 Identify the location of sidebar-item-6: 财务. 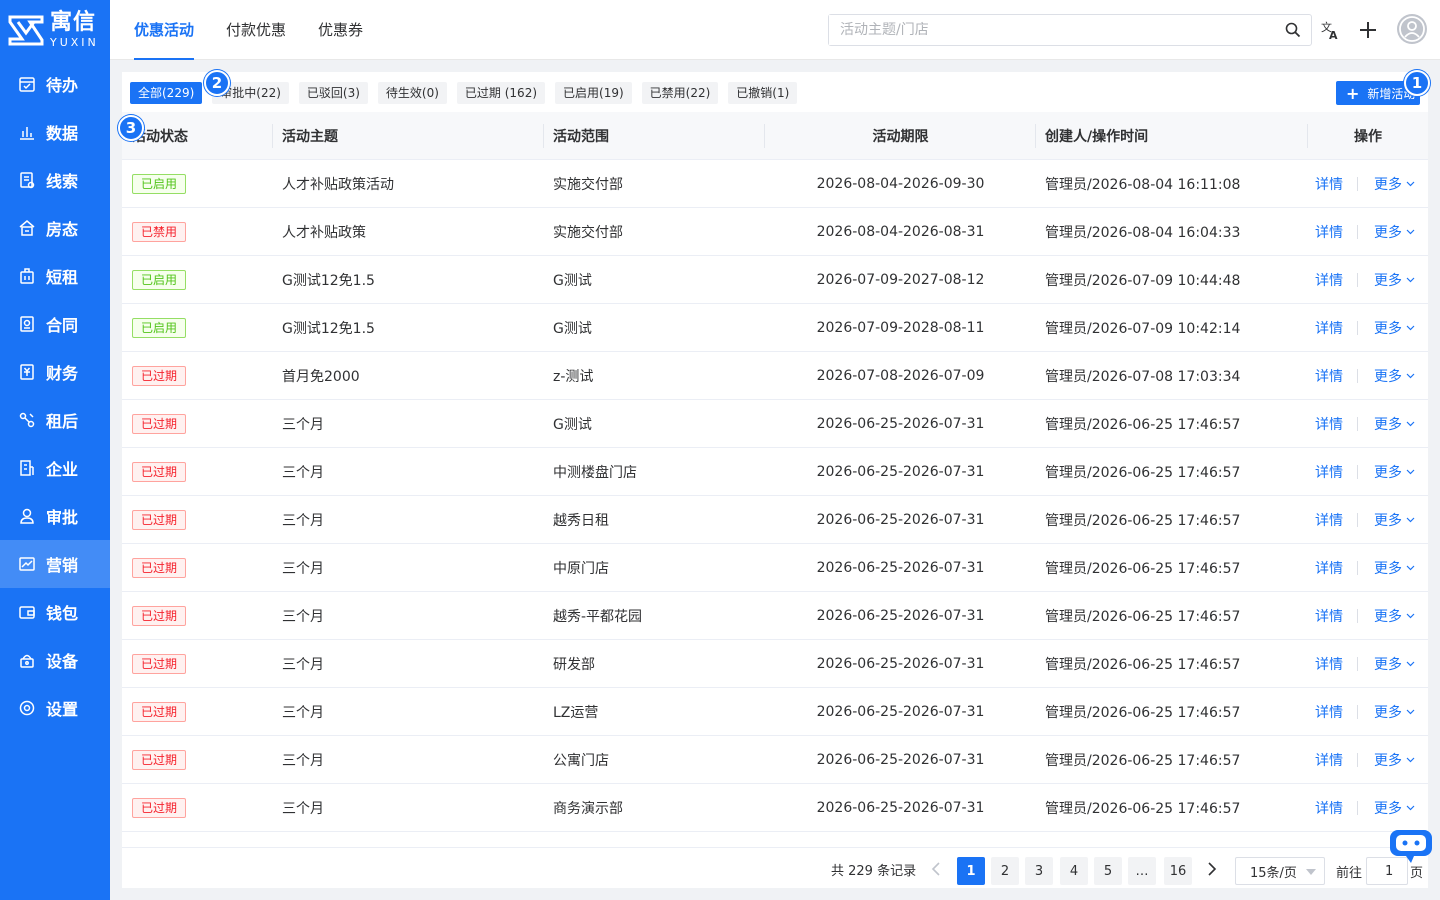
(55, 372).